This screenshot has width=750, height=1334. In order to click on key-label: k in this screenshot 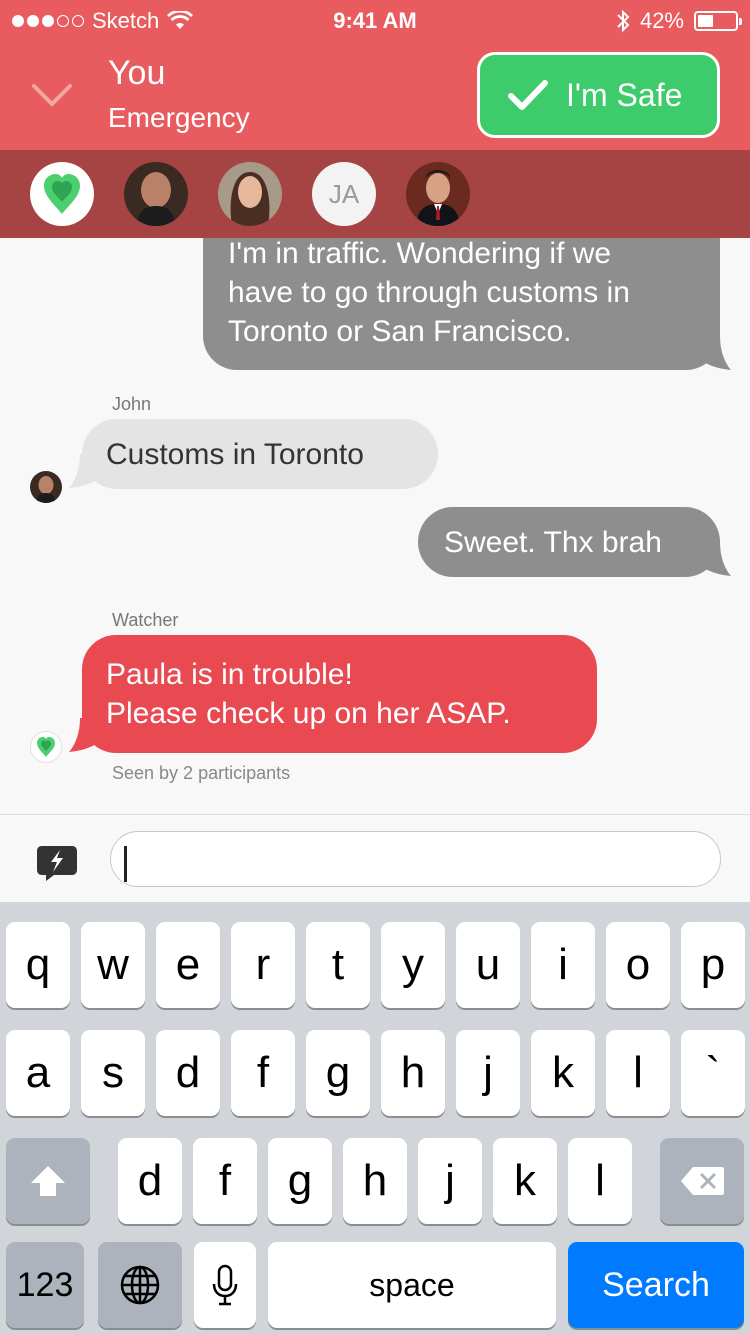, I will do `click(525, 1180)`.